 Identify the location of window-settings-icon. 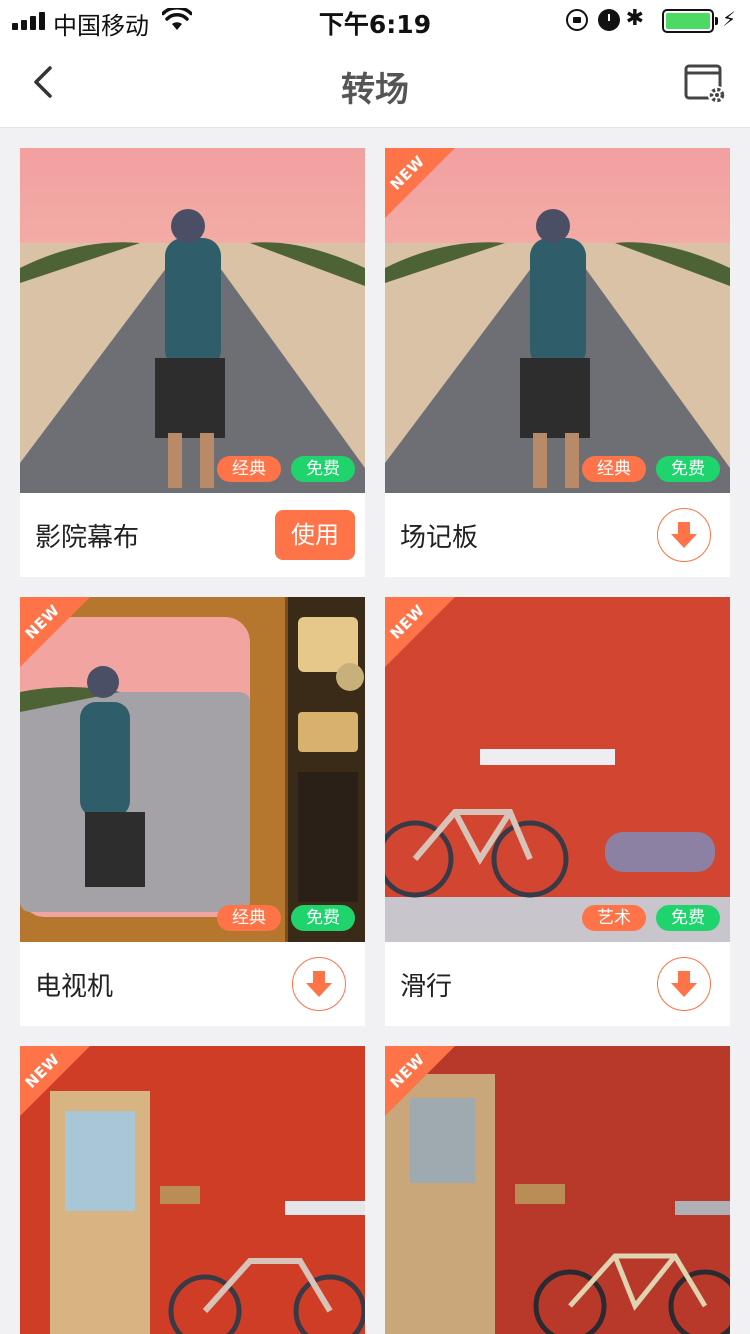
(705, 84).